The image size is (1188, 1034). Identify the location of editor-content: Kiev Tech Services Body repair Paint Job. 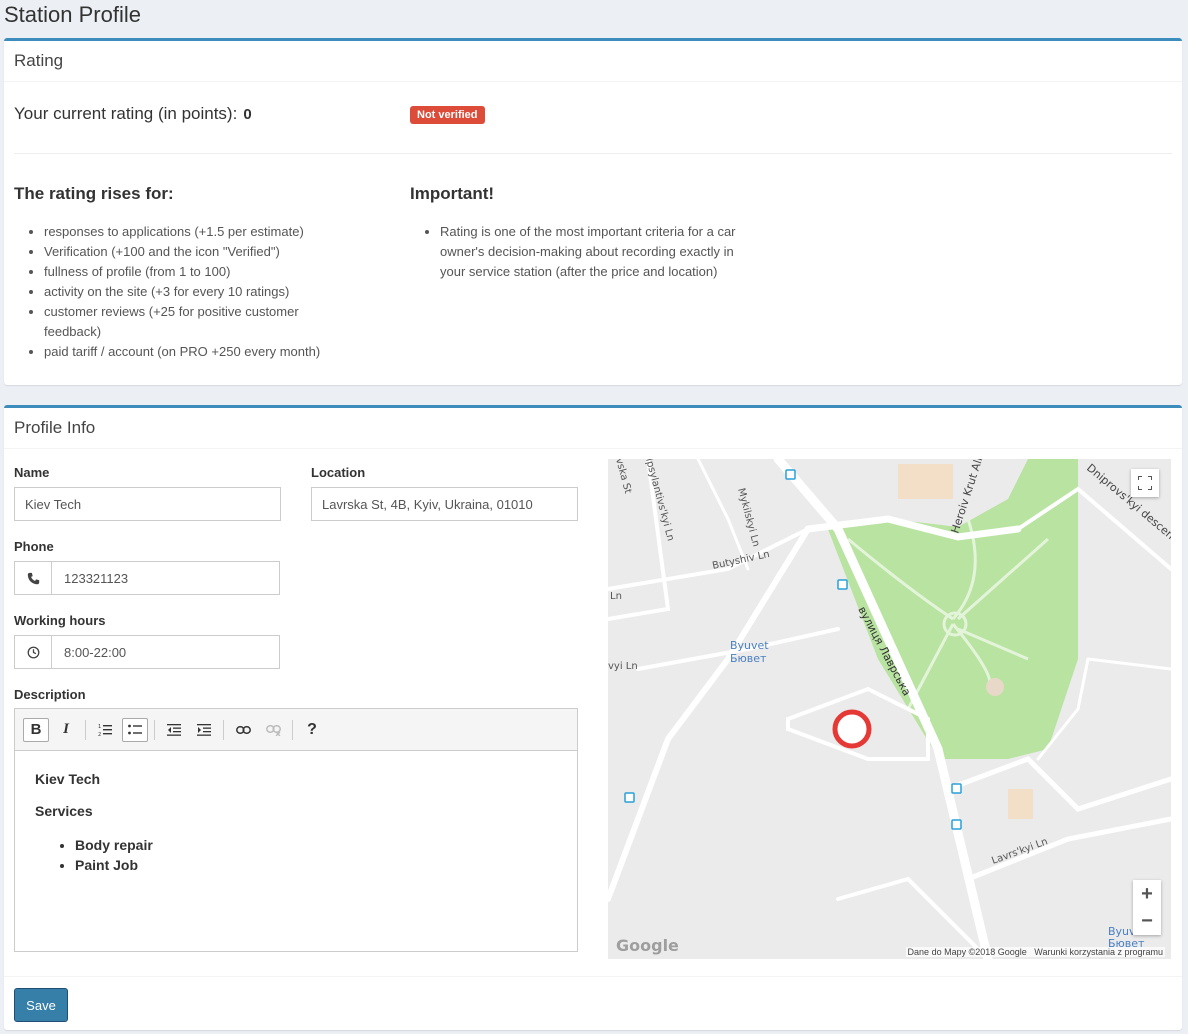
(296, 823).